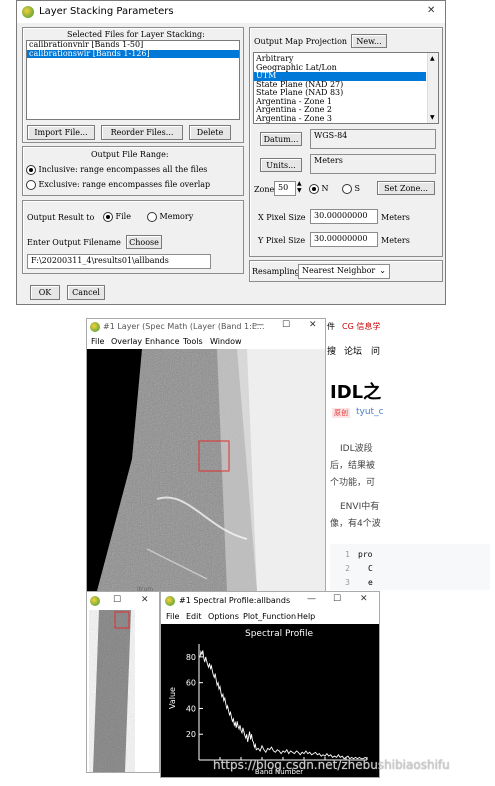 Image resolution: width=495 pixels, height=786 pixels. I want to click on output-filename-label: Enter Output Filename, so click(74, 242).